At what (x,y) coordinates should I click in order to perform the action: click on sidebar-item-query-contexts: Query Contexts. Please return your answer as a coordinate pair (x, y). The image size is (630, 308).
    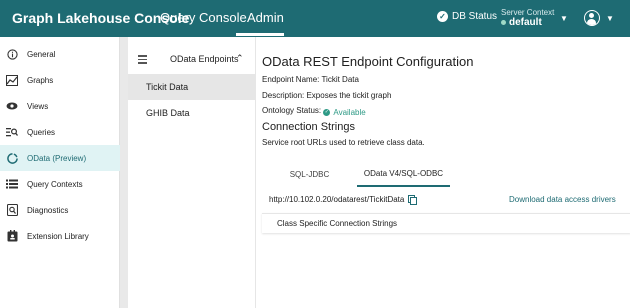
    Looking at the image, I should click on (60, 184).